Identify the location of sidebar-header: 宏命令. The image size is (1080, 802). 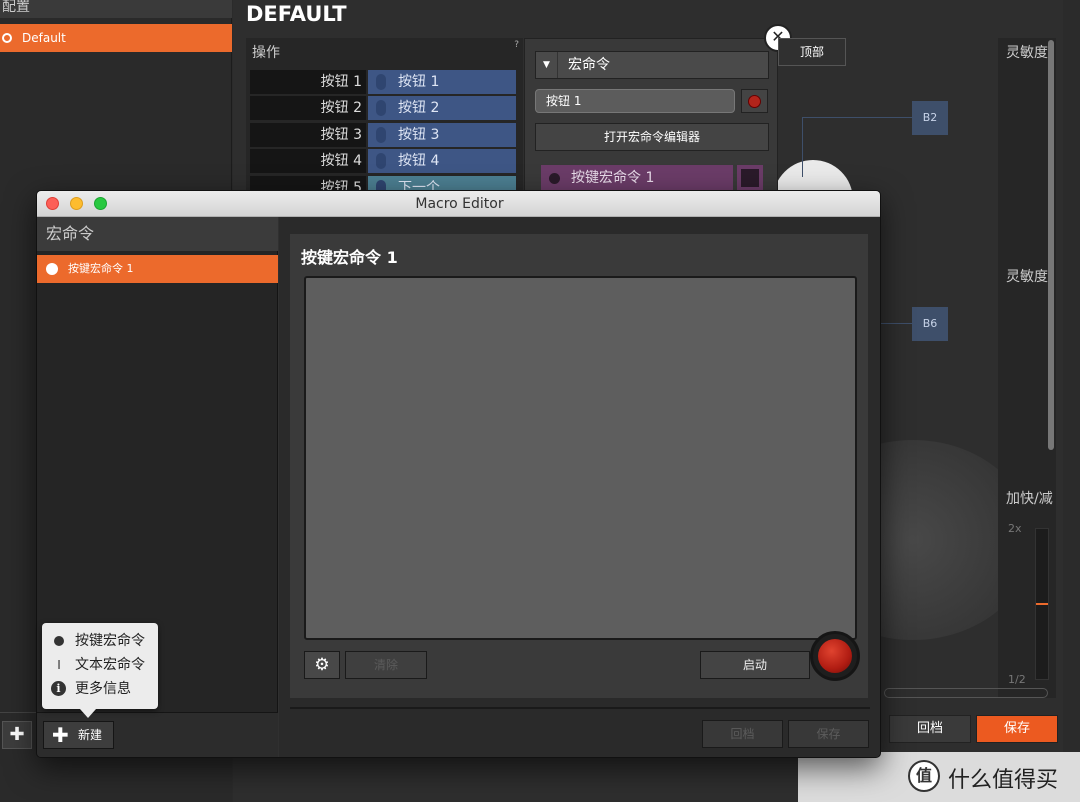
(157, 234).